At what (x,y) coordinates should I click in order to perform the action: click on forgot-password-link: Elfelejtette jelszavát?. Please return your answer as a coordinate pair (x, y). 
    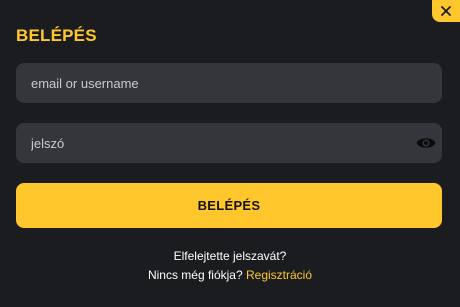
    Looking at the image, I should click on (230, 256).